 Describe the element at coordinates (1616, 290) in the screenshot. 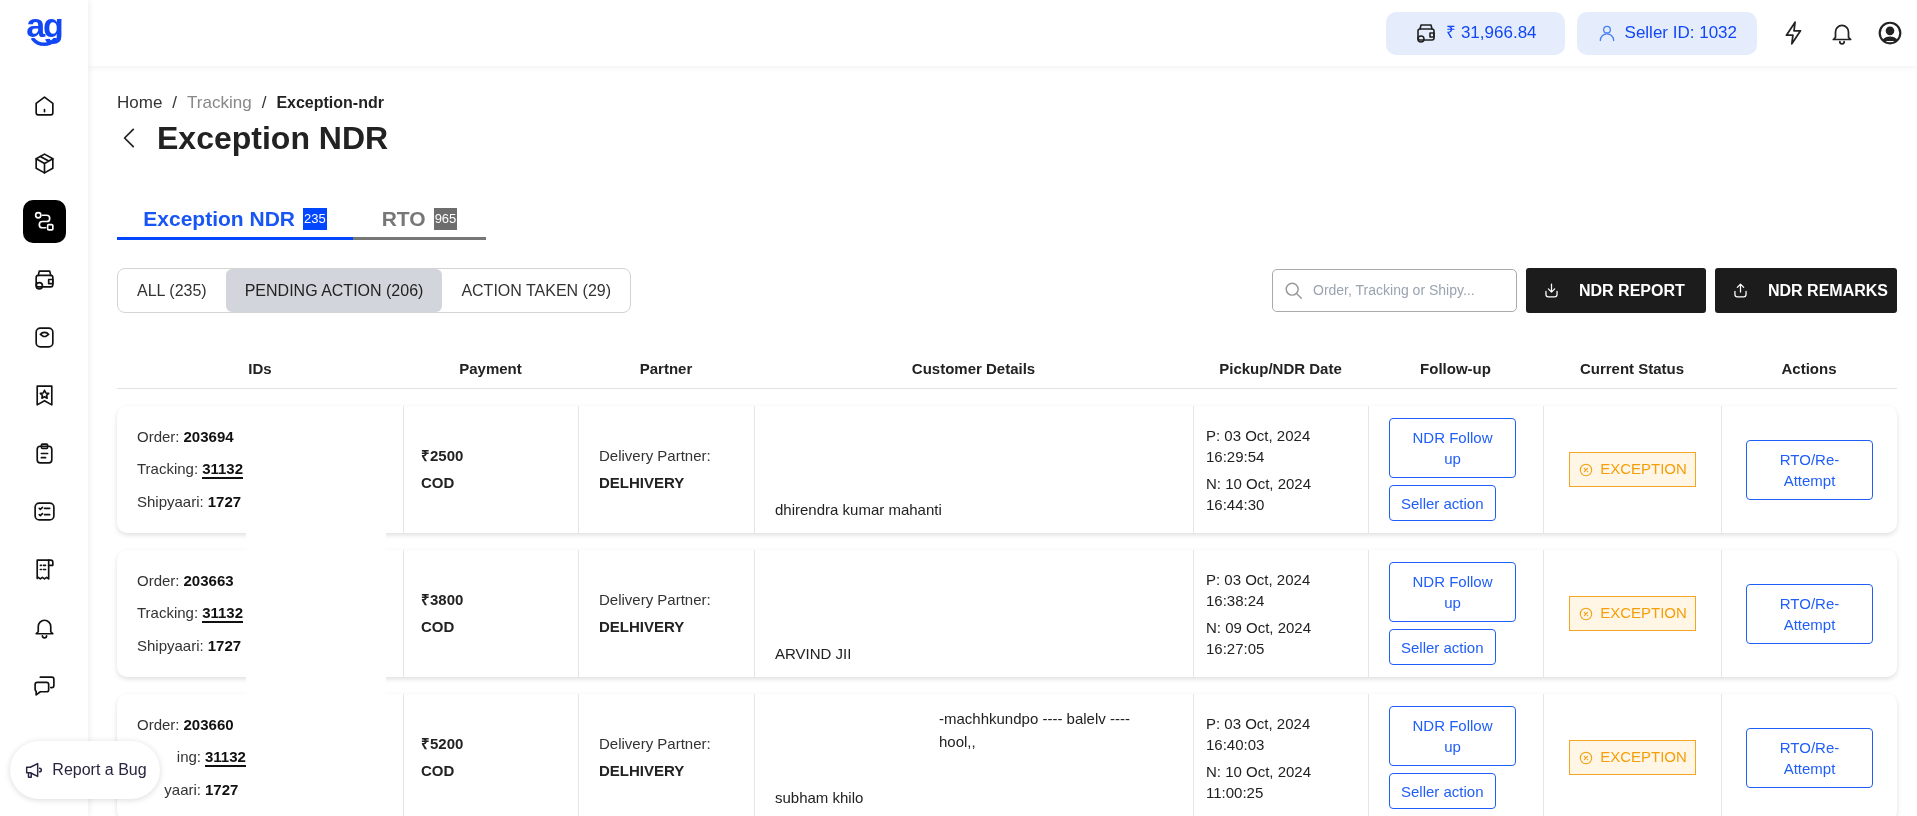

I see `action-button: NDR REPORT` at that location.